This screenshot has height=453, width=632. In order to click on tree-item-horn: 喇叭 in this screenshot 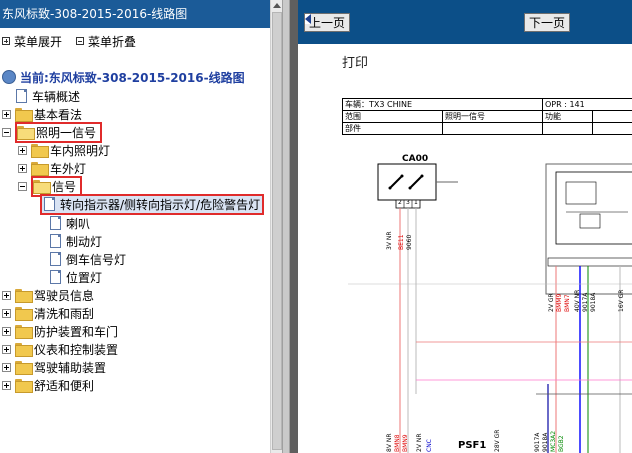, I will do `click(70, 223)`.